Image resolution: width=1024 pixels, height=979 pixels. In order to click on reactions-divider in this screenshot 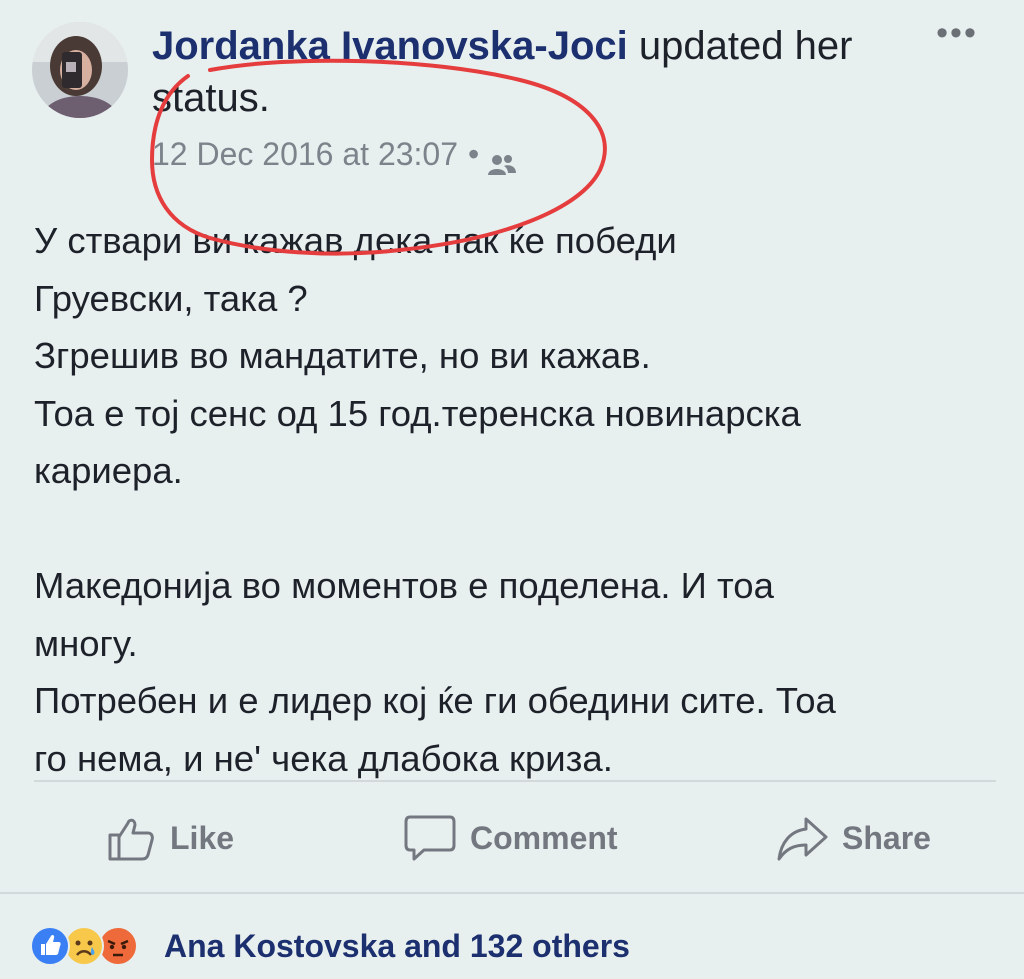, I will do `click(512, 893)`.